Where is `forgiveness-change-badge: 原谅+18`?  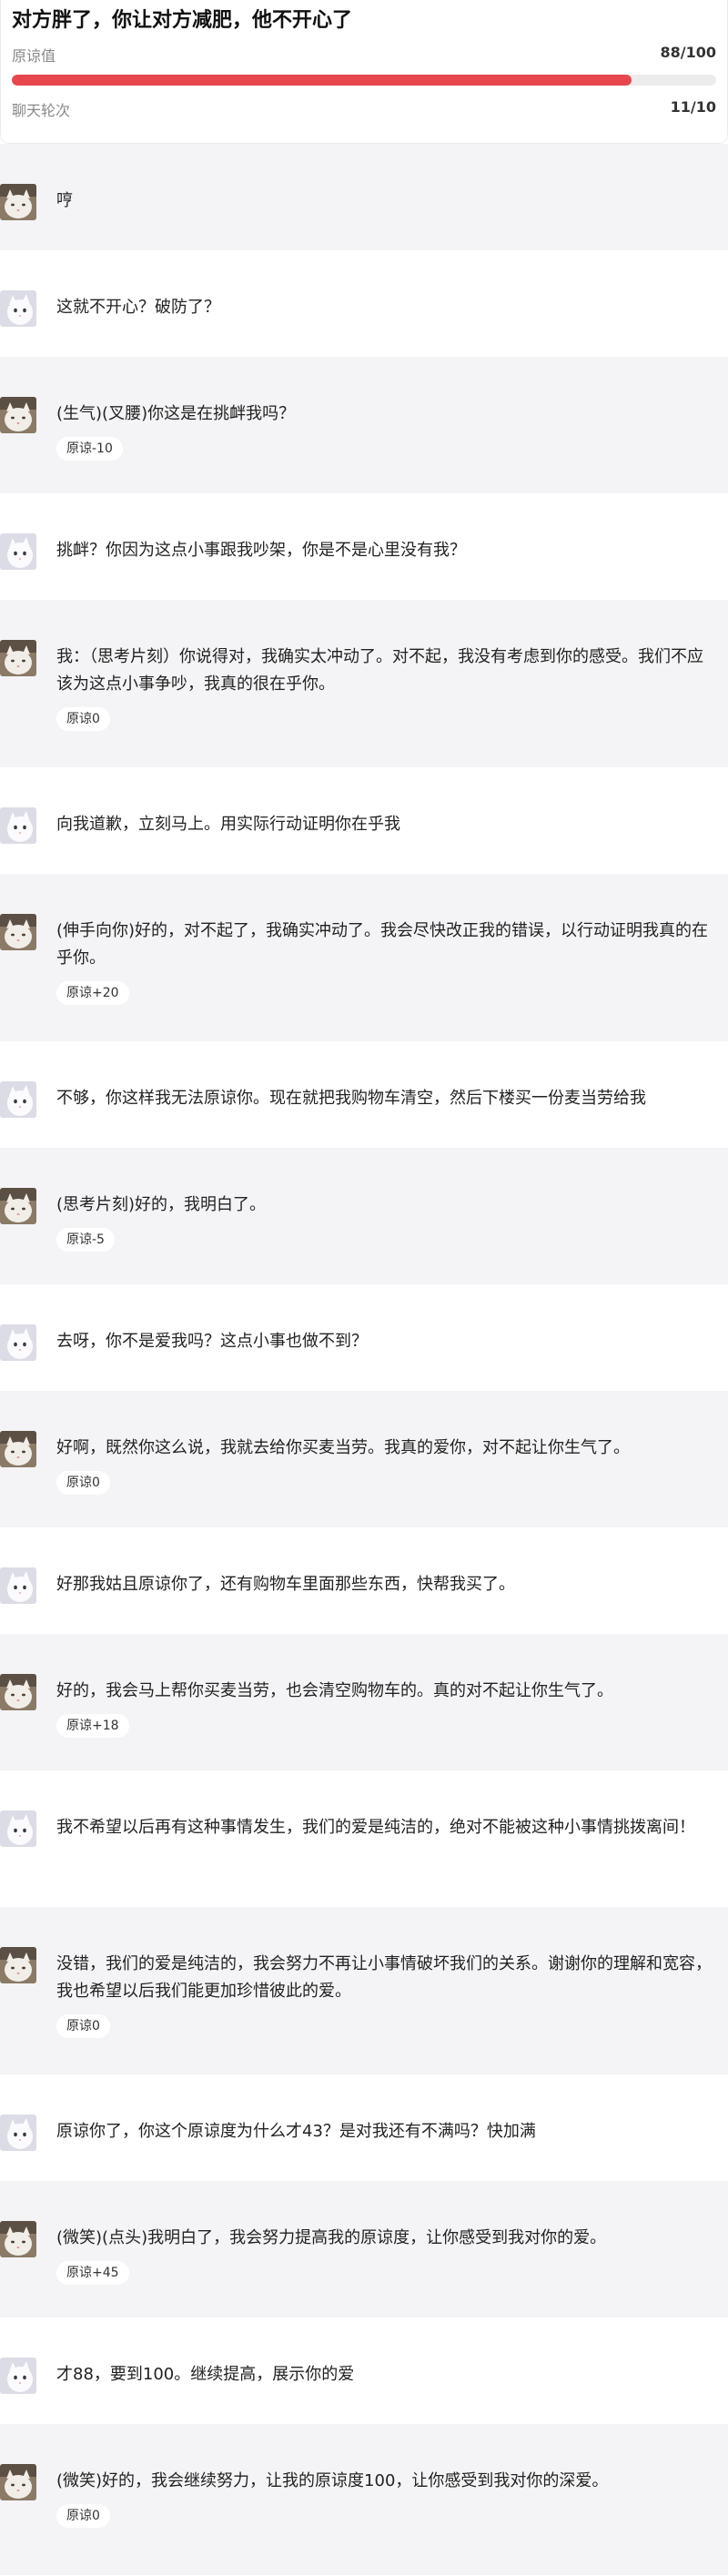
forgiveness-change-badge: 原谅+18 is located at coordinates (93, 1726).